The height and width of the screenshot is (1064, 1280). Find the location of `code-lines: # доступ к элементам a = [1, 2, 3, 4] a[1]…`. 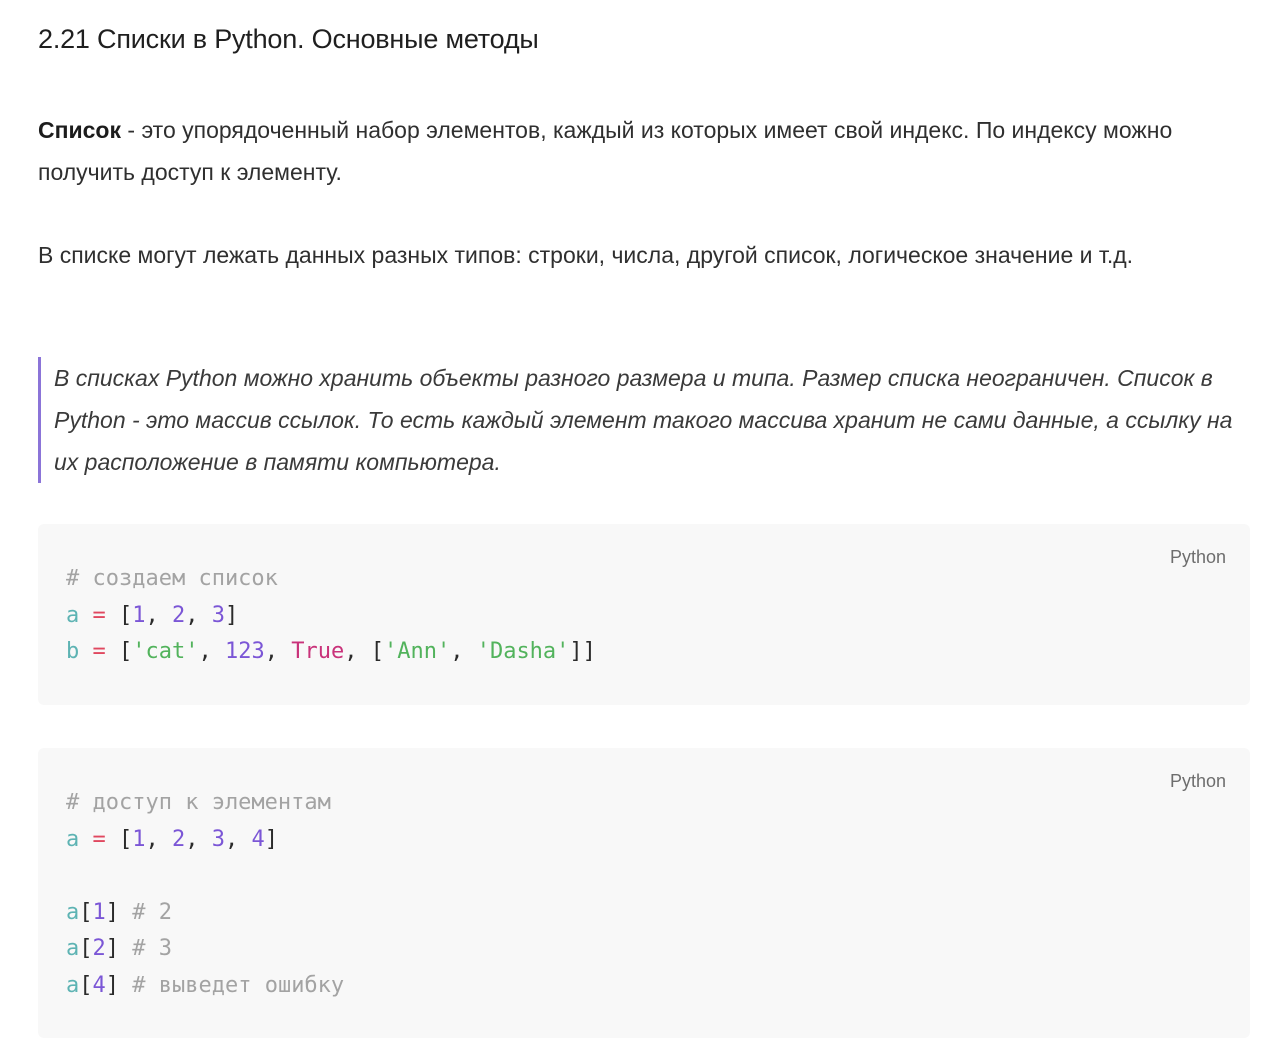

code-lines: # доступ к элементам a = [1, 2, 3, 4] a[1]… is located at coordinates (205, 894).